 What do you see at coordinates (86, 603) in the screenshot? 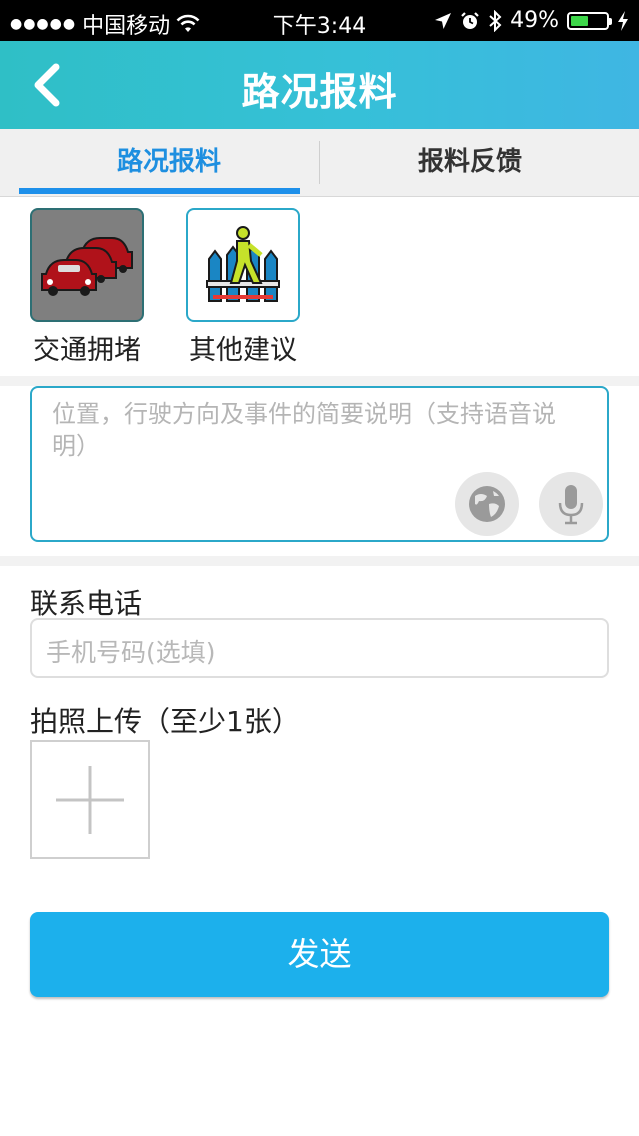
I see `contact-label: 联系电话` at bounding box center [86, 603].